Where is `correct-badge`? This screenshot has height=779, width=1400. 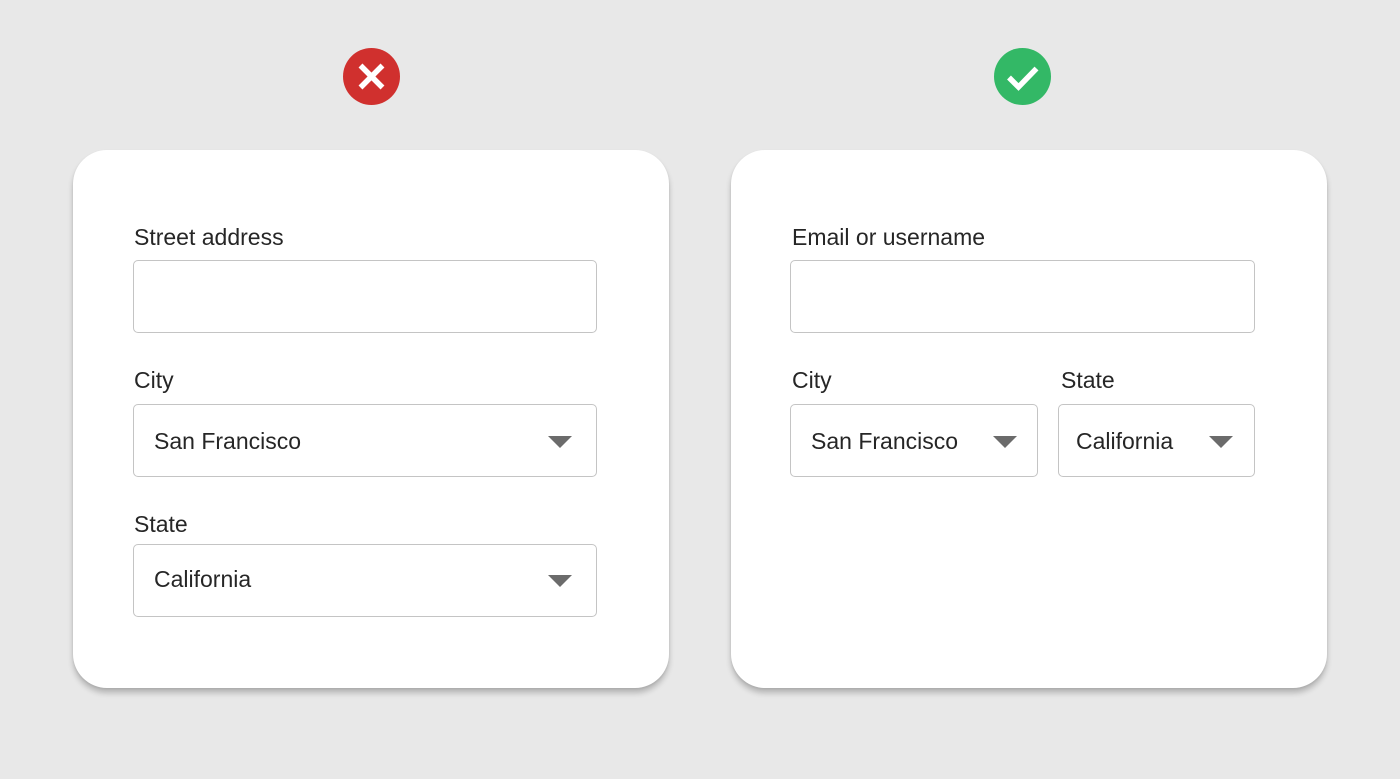 correct-badge is located at coordinates (1022, 76).